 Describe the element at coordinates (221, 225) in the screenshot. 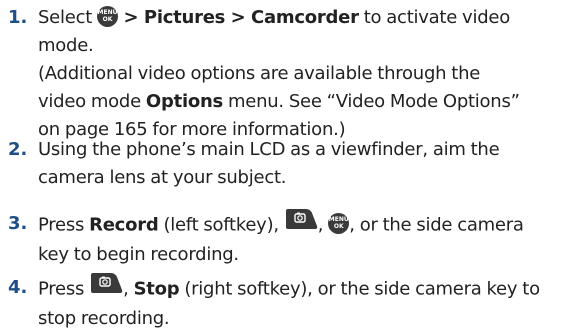

I see `step-text-segment: (left softkey),` at that location.